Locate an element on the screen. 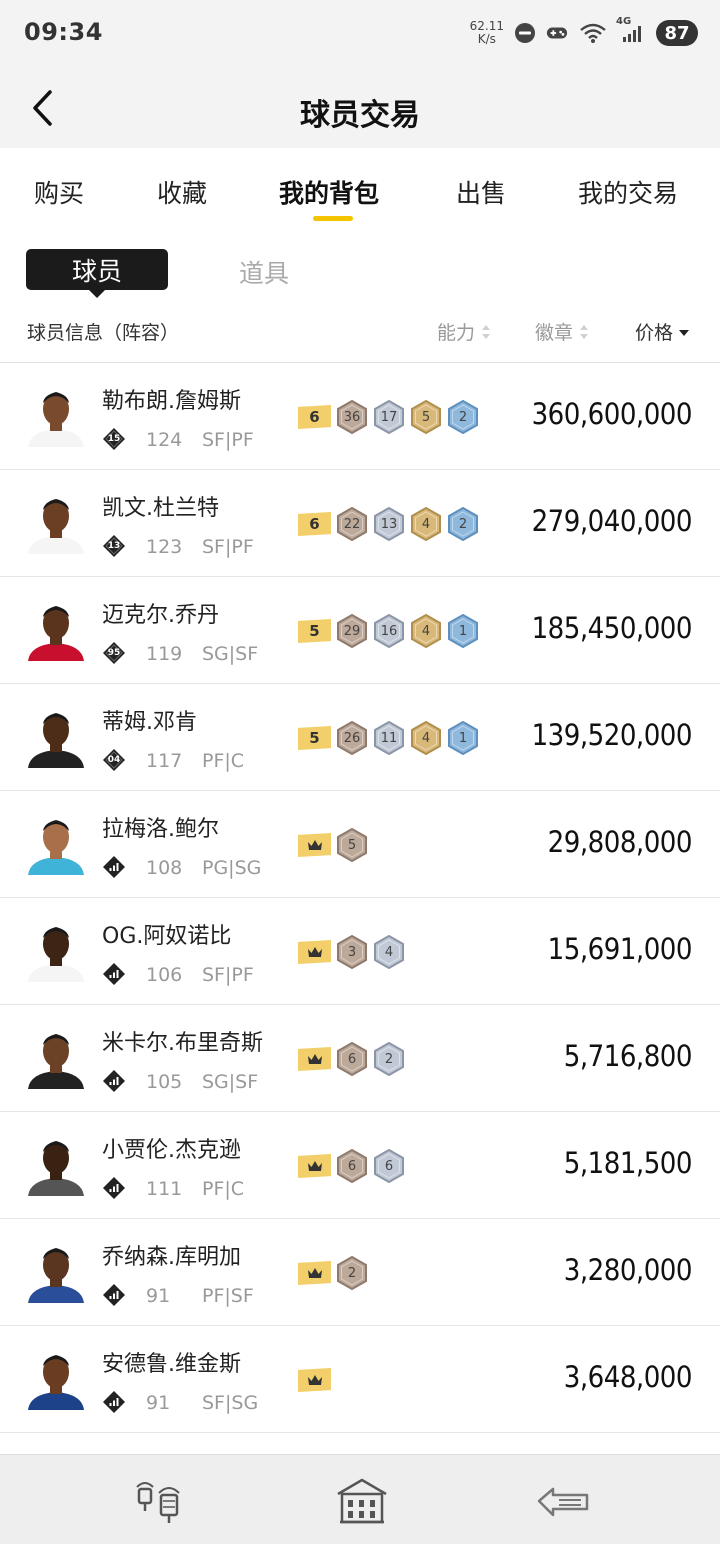  player-badges: 5 29 16 4 1 is located at coordinates (388, 631).